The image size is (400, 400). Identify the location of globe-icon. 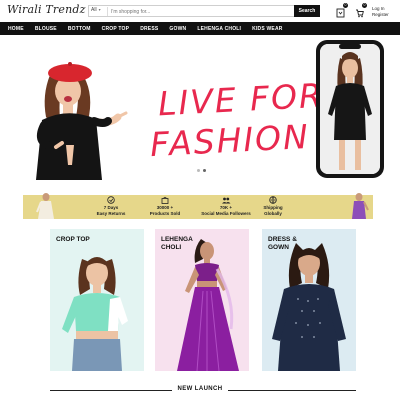
(273, 200).